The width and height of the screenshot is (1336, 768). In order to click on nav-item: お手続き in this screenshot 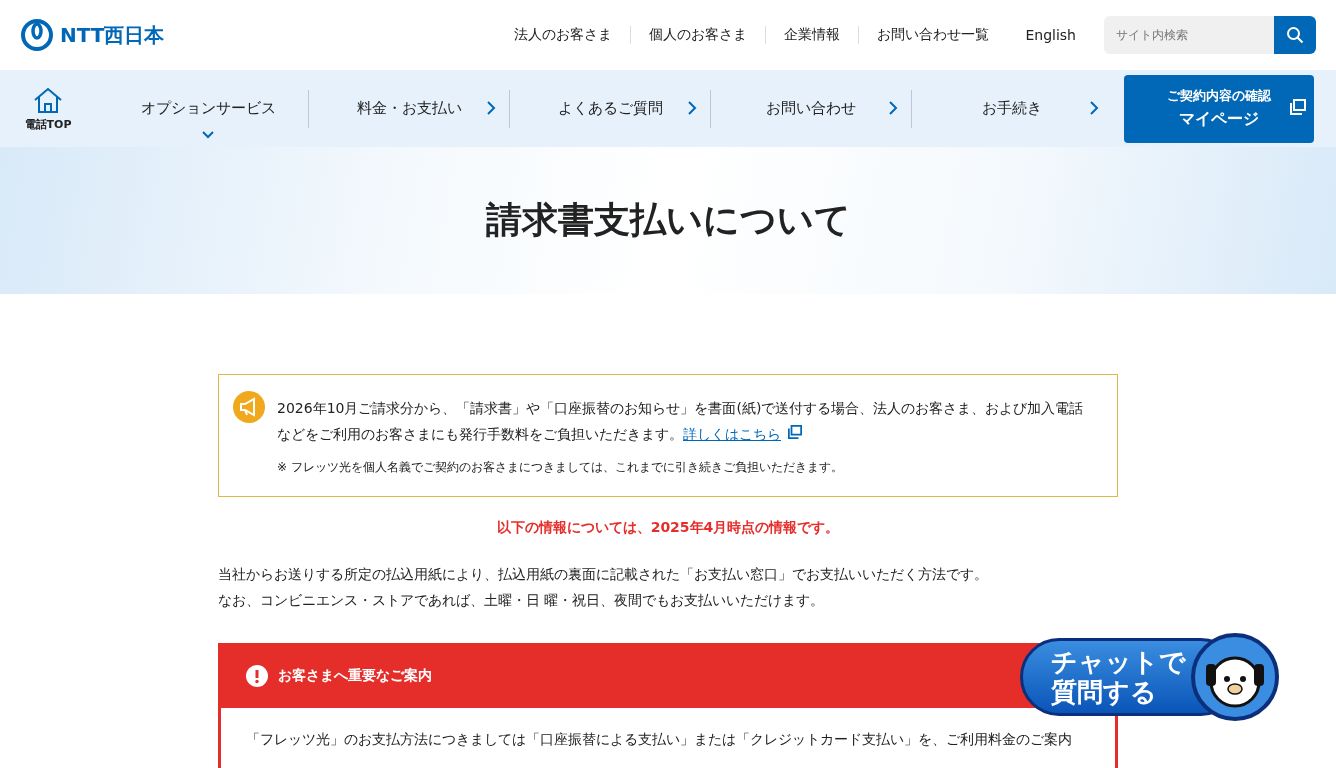, I will do `click(1012, 108)`.